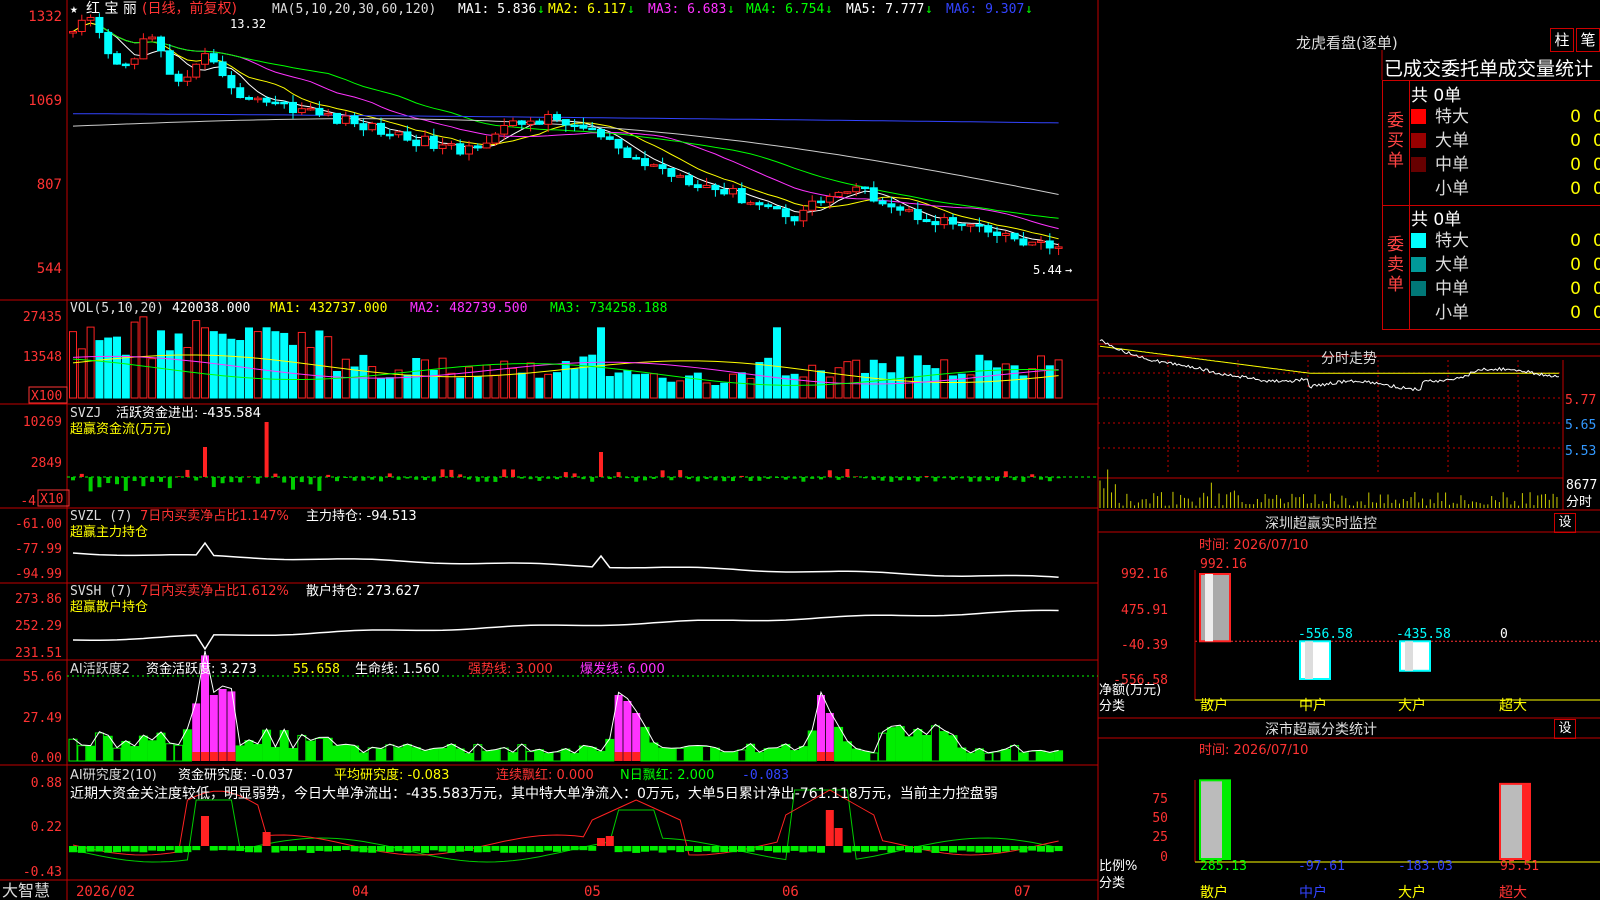 The image size is (1600, 900). What do you see at coordinates (113, 775) in the screenshot?
I see `ai2-label: AI研究度2(10)` at bounding box center [113, 775].